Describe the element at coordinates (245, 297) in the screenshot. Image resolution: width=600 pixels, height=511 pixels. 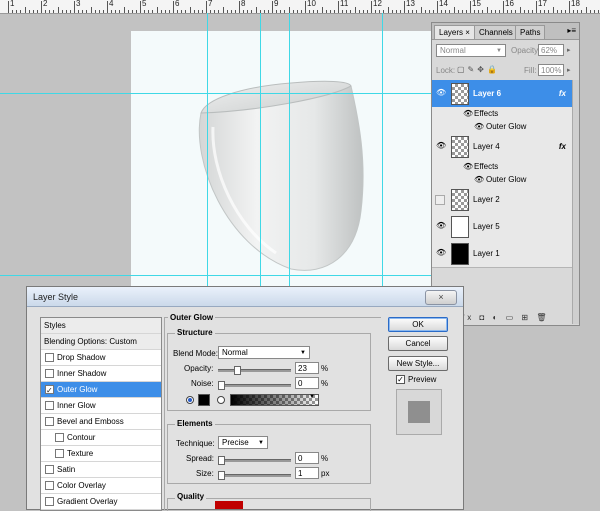
I see `dialog-titlebar: Layer Style ×` at that location.